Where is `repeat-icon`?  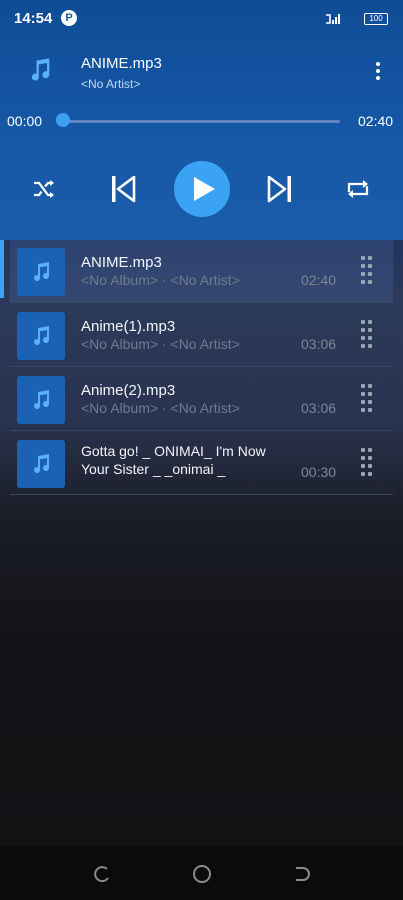 repeat-icon is located at coordinates (358, 189).